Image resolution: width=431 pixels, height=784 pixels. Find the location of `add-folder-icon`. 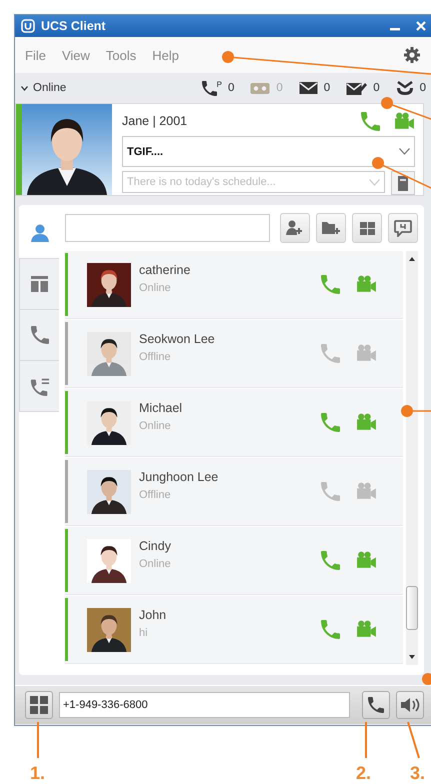

add-folder-icon is located at coordinates (331, 228).